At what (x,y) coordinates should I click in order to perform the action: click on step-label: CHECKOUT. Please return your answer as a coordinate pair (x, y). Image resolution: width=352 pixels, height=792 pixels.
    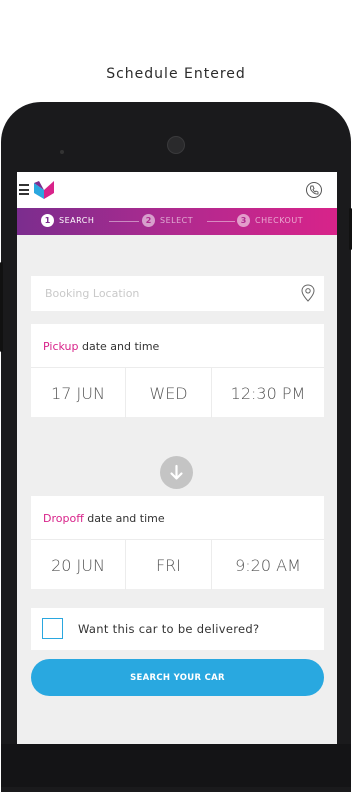
    Looking at the image, I should click on (279, 220).